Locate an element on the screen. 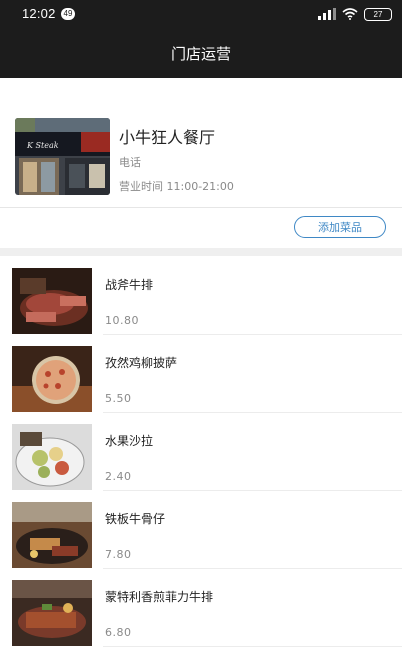 This screenshot has height=657, width=402. dish-price: 7.80 is located at coordinates (118, 554).